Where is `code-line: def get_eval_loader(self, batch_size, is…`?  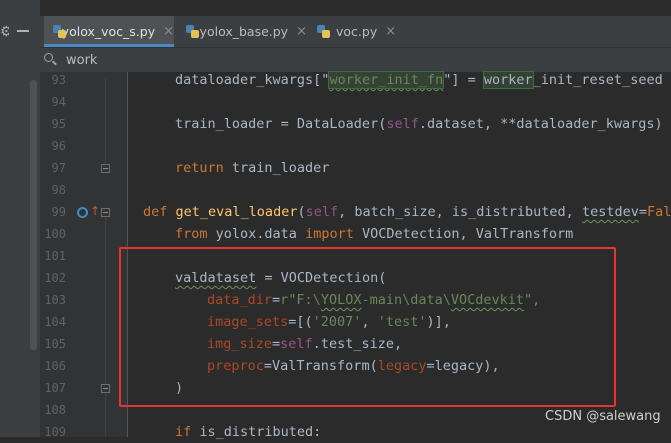
code-line: def get_eval_loader(self, batch_size, is… is located at coordinates (407, 212).